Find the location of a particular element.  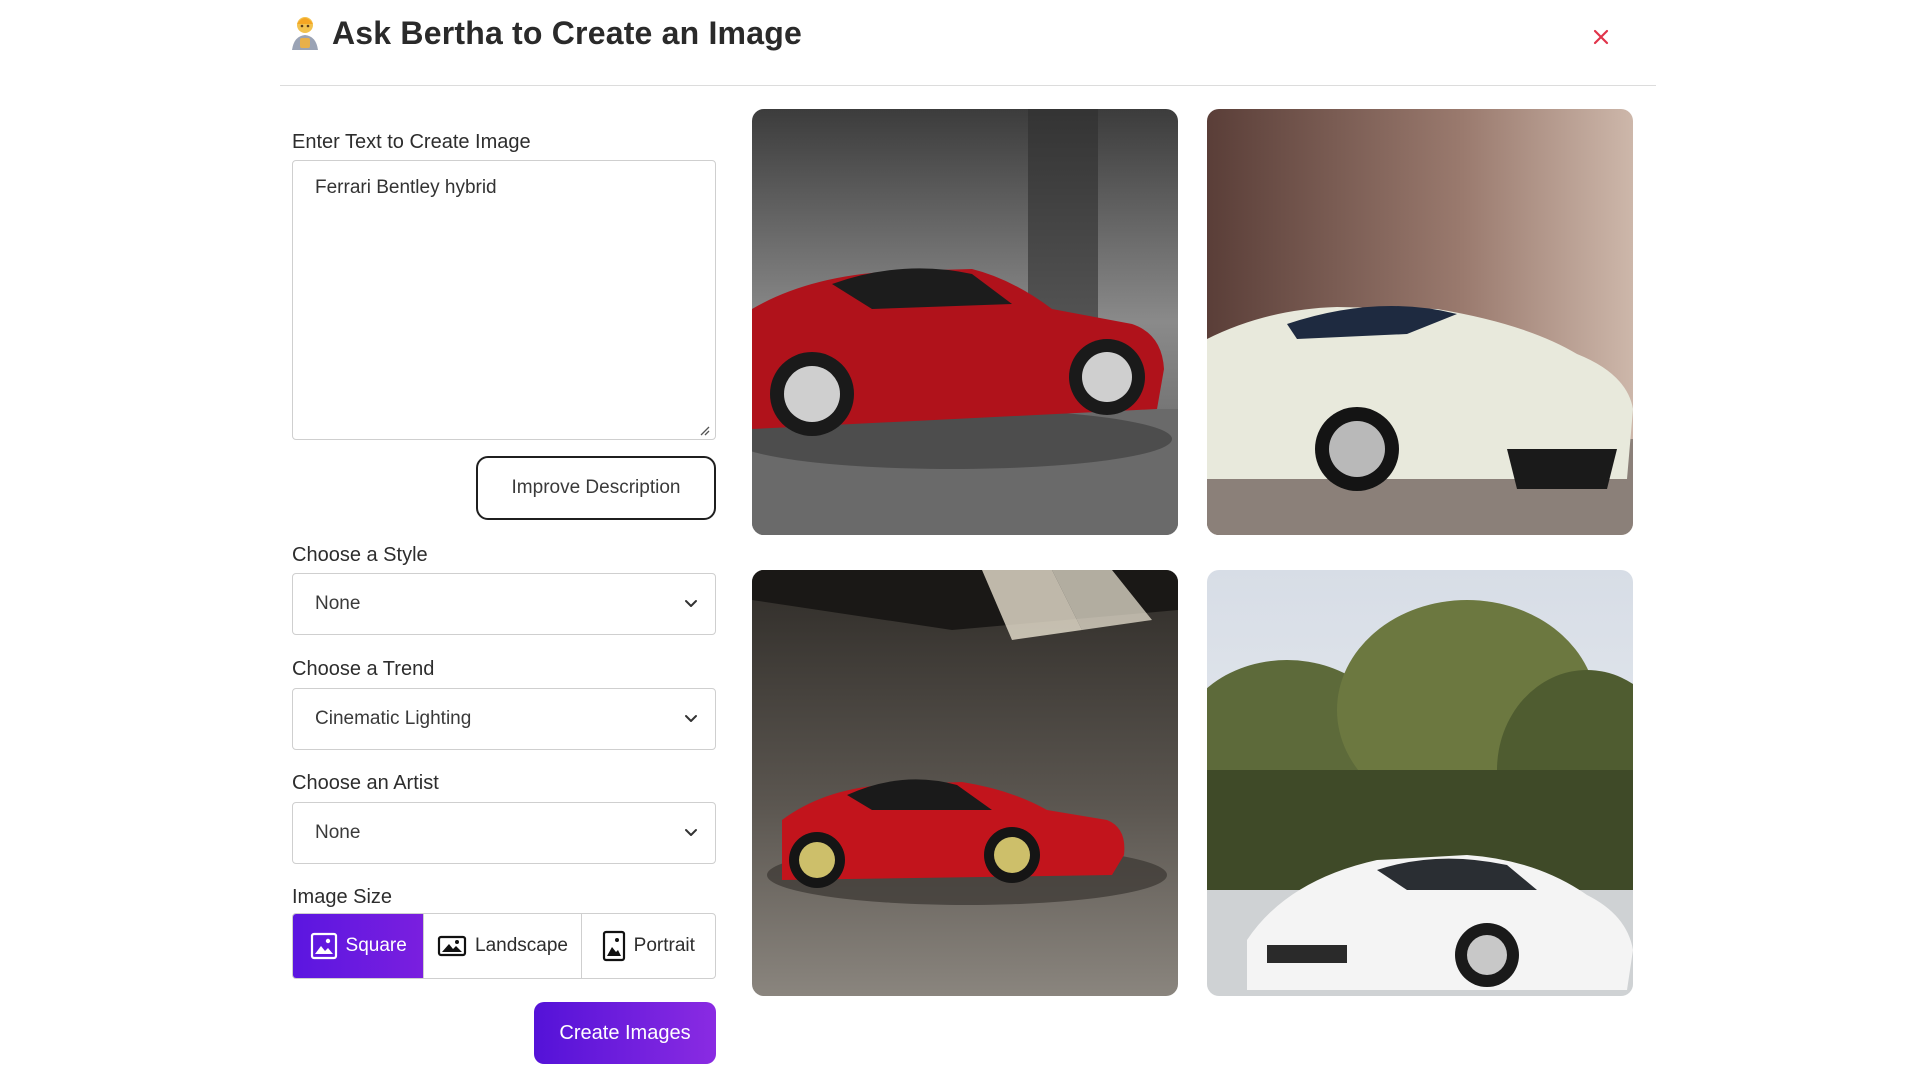

close-button is located at coordinates (1601, 37).